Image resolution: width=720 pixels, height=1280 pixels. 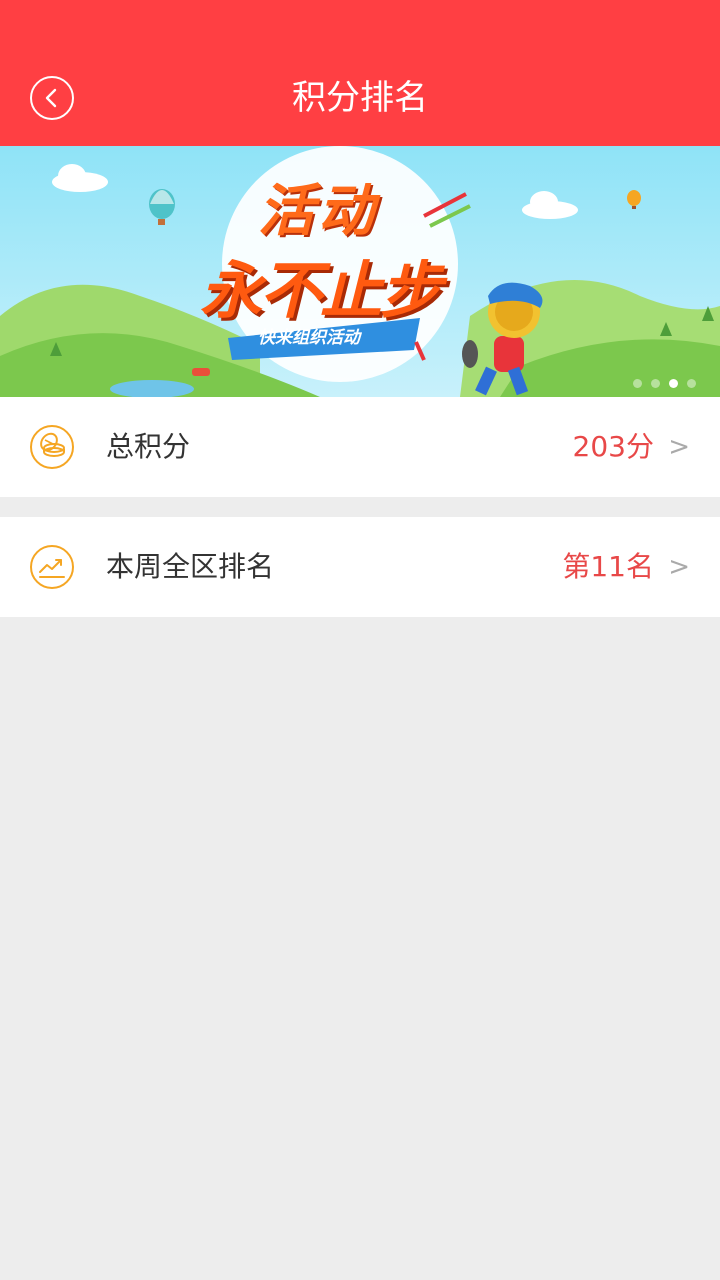 I want to click on total-points-row: 总积分 203分 >, so click(x=360, y=447).